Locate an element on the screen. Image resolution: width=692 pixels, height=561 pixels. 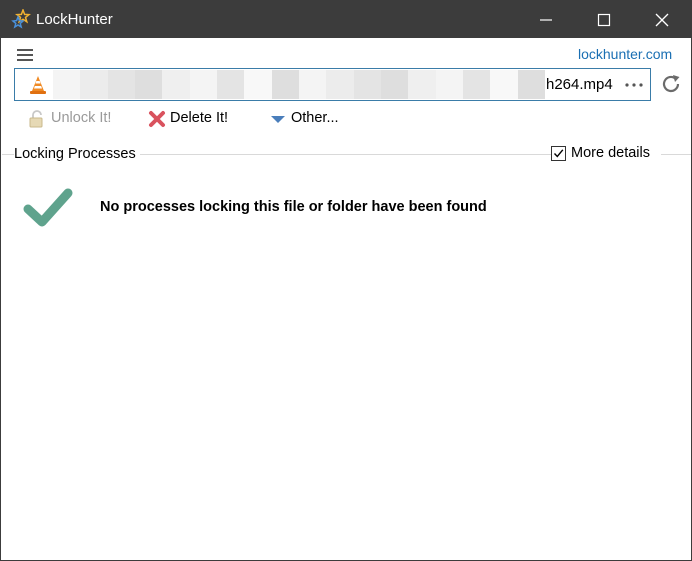
minimize-icon is located at coordinates (546, 20).